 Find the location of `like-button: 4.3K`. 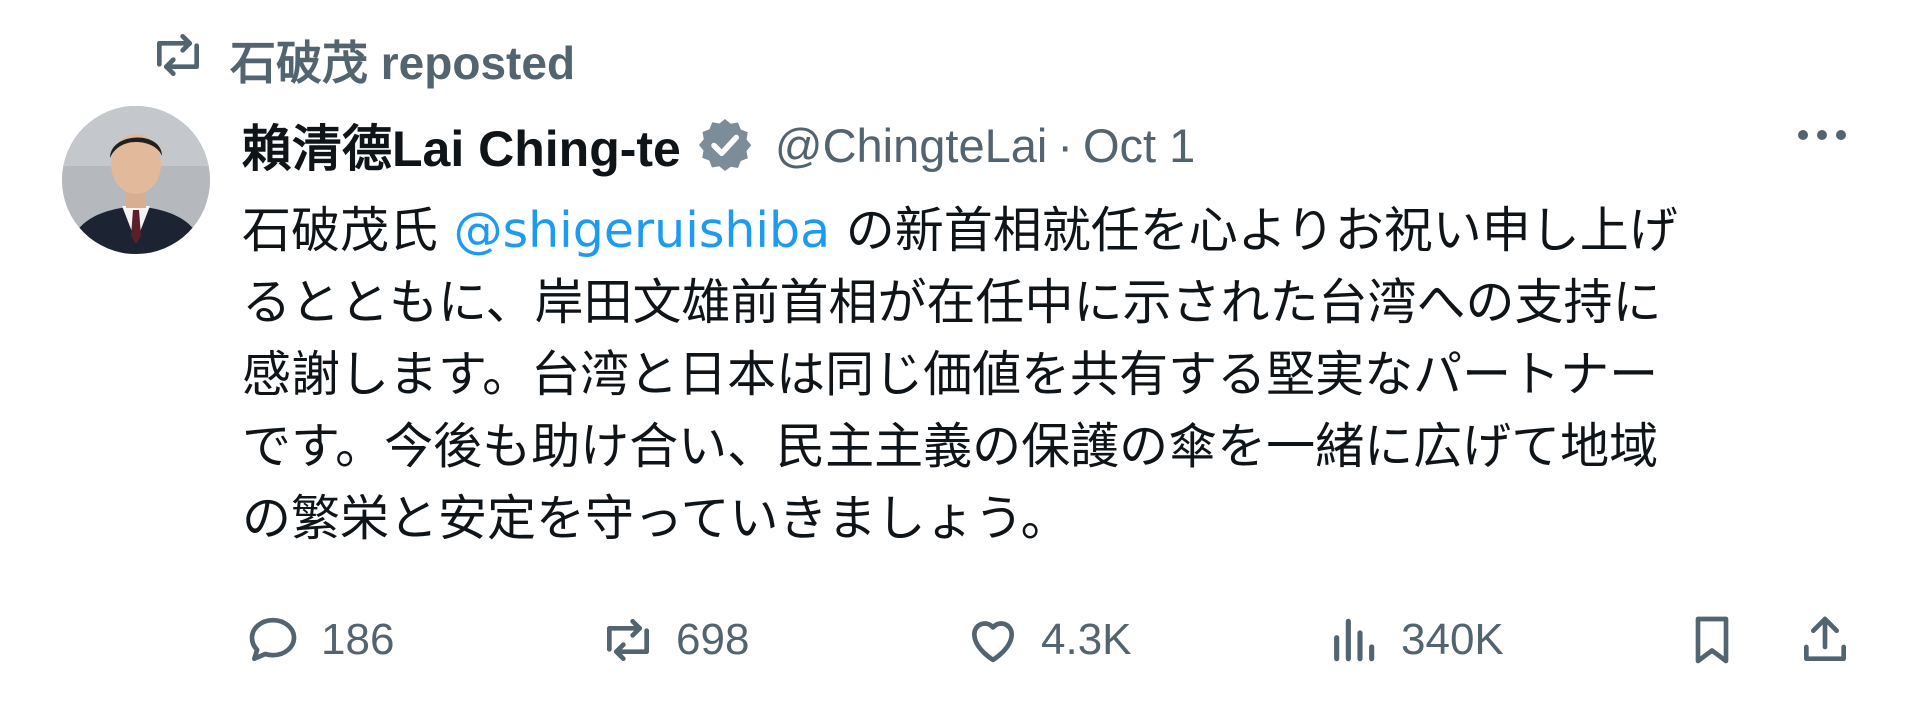

like-button: 4.3K is located at coordinates (1048, 640).